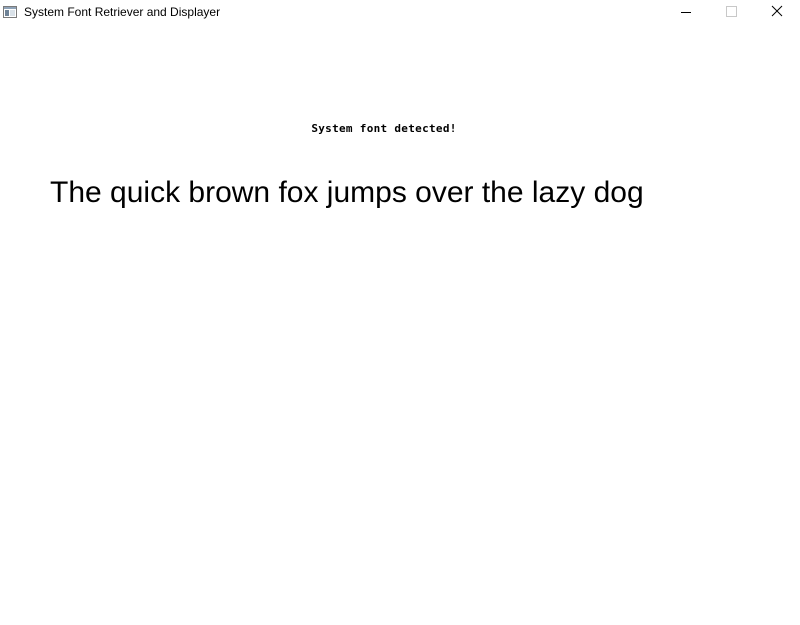  Describe the element at coordinates (400, 12) in the screenshot. I see `title-bar: System Font Retriever and Displayer` at that location.